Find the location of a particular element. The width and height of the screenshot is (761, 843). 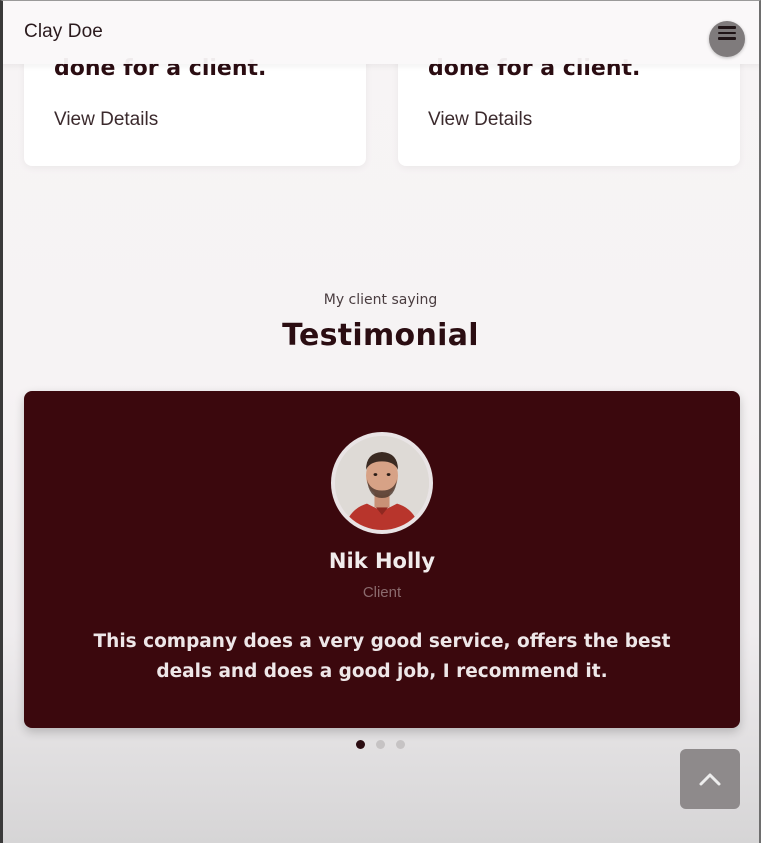

testimonial-name: Nik Holly is located at coordinates (382, 561).